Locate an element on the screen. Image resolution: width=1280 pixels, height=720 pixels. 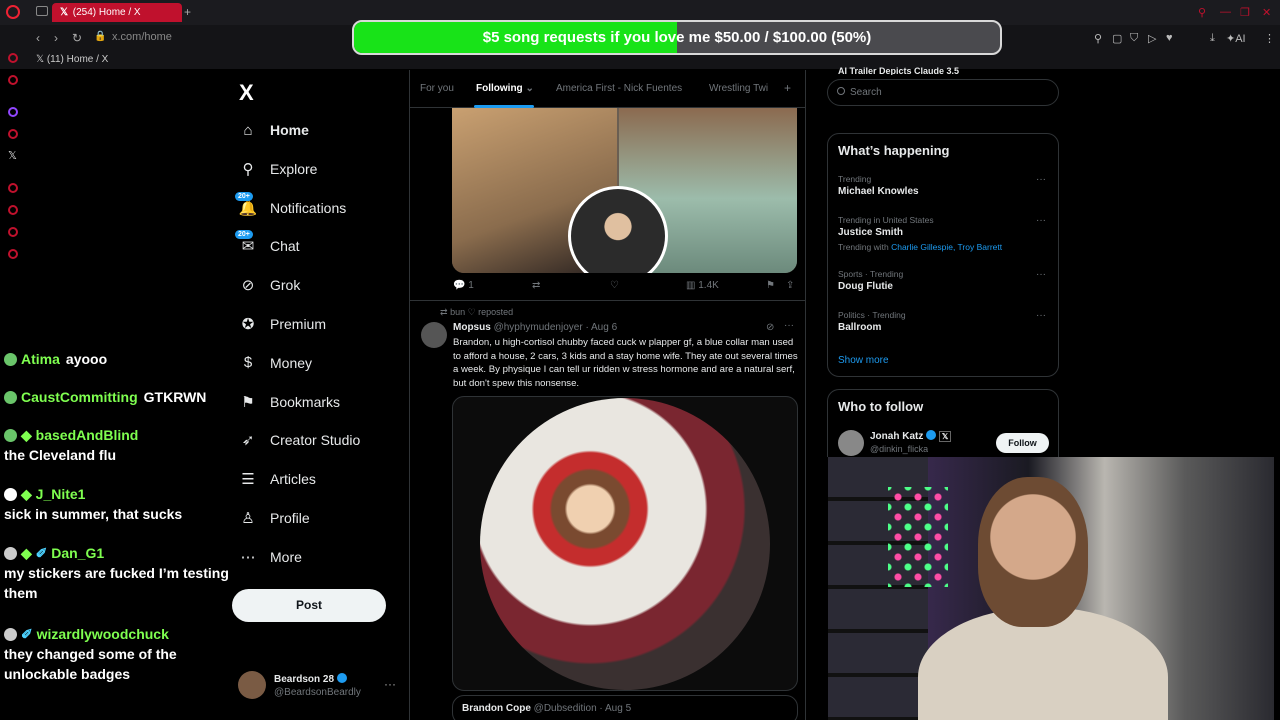
show-more-link: Show more is located at coordinates (863, 360).